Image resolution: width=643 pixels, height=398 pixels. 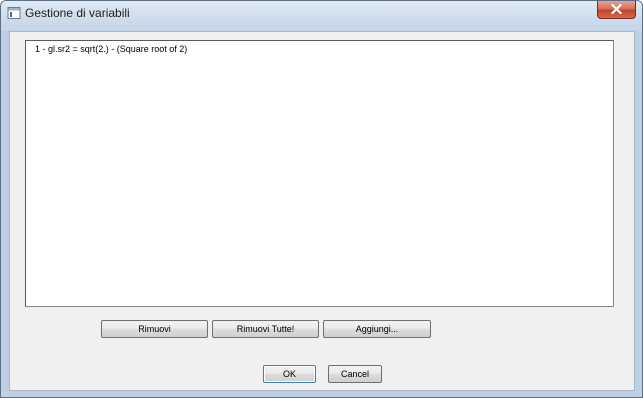 What do you see at coordinates (265, 329) in the screenshot?
I see `remove-all-button: Rimuovi Tutte!` at bounding box center [265, 329].